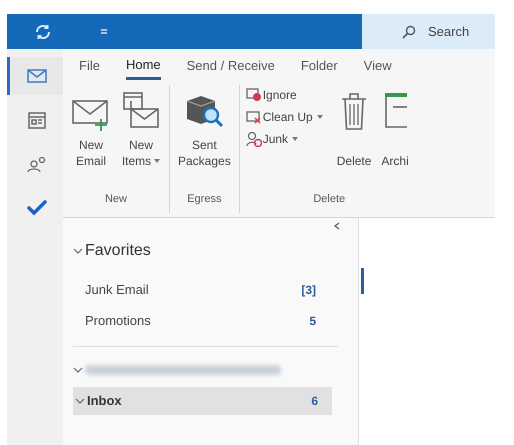  I want to click on delete-button: Delete, so click(354, 127).